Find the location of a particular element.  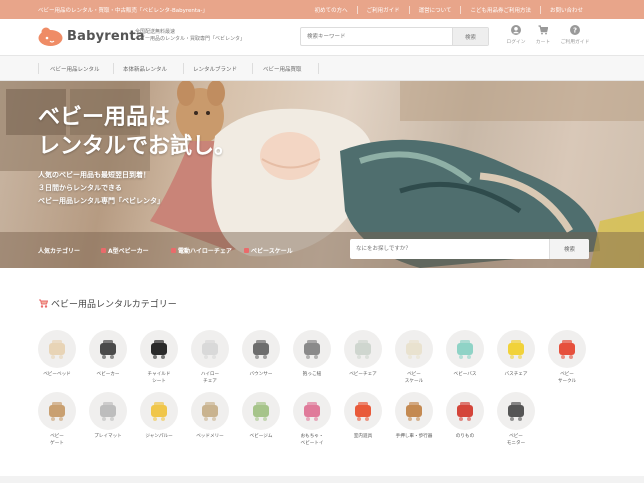

top-link-contact: お問い合わせ is located at coordinates (565, 10).